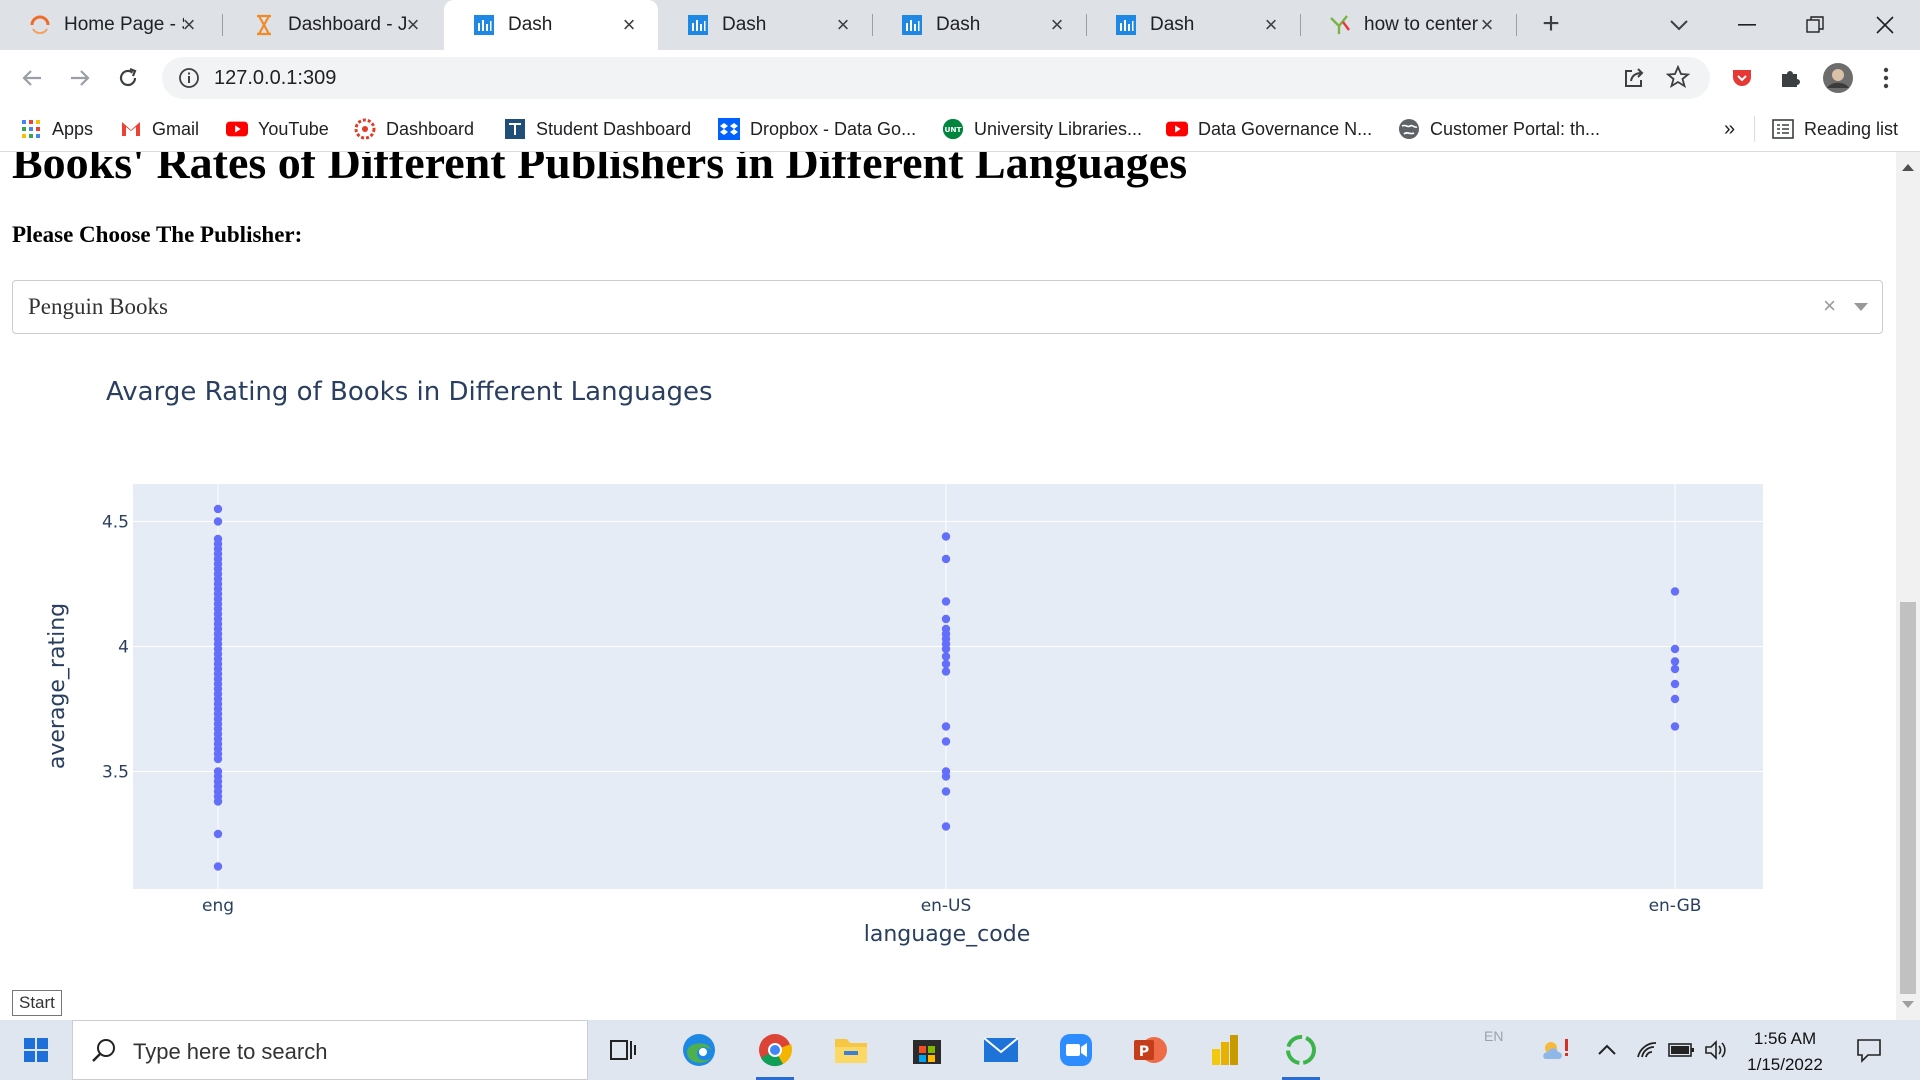 Image resolution: width=1920 pixels, height=1080 pixels. I want to click on zoom-icon, so click(1076, 1050).